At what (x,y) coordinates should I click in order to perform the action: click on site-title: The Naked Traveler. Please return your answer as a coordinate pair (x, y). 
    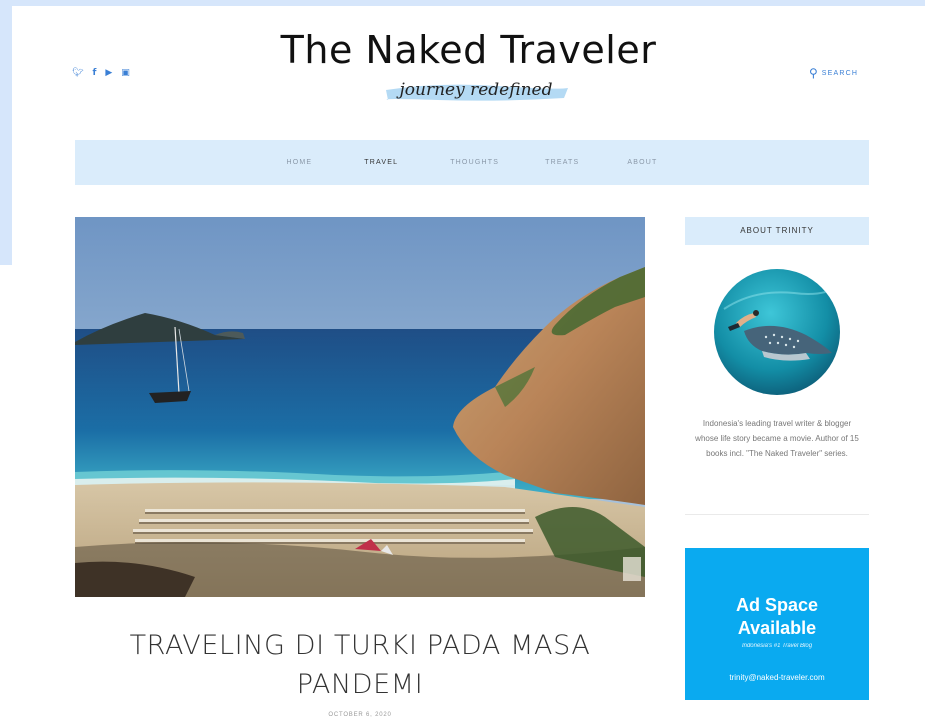
    Looking at the image, I should click on (468, 50).